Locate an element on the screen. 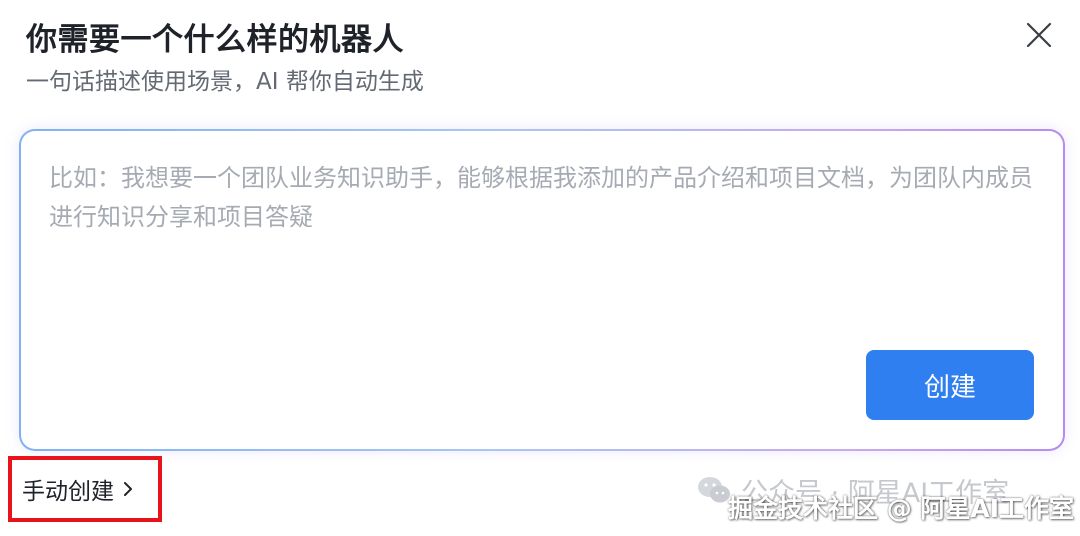 Image resolution: width=1080 pixels, height=536 pixels. close-button is located at coordinates (1039, 35).